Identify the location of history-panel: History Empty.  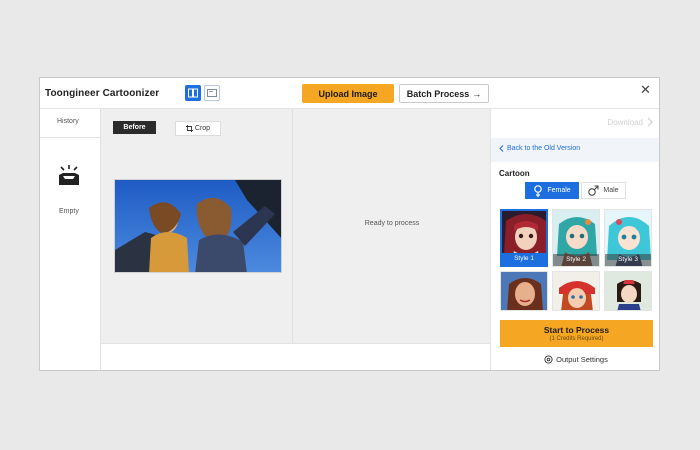
(70, 239).